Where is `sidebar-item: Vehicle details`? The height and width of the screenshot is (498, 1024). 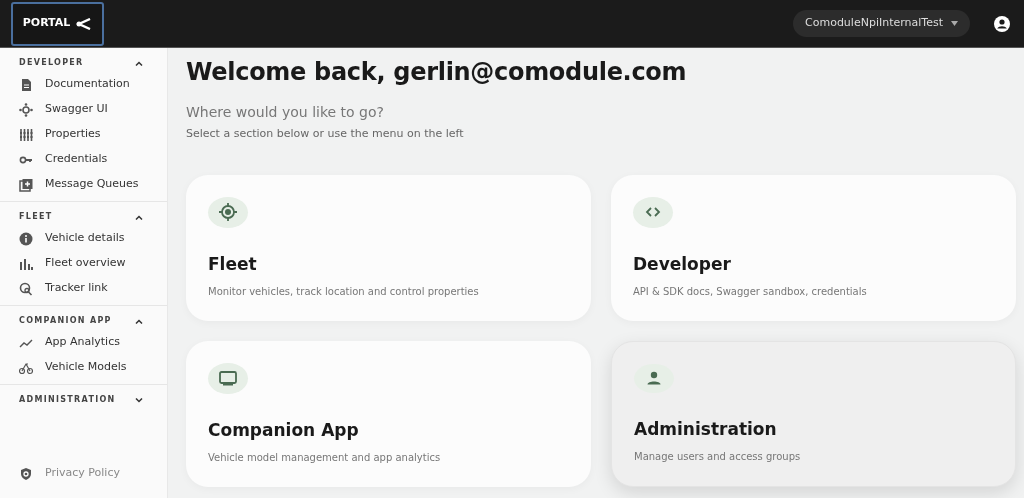 sidebar-item: Vehicle details is located at coordinates (83, 238).